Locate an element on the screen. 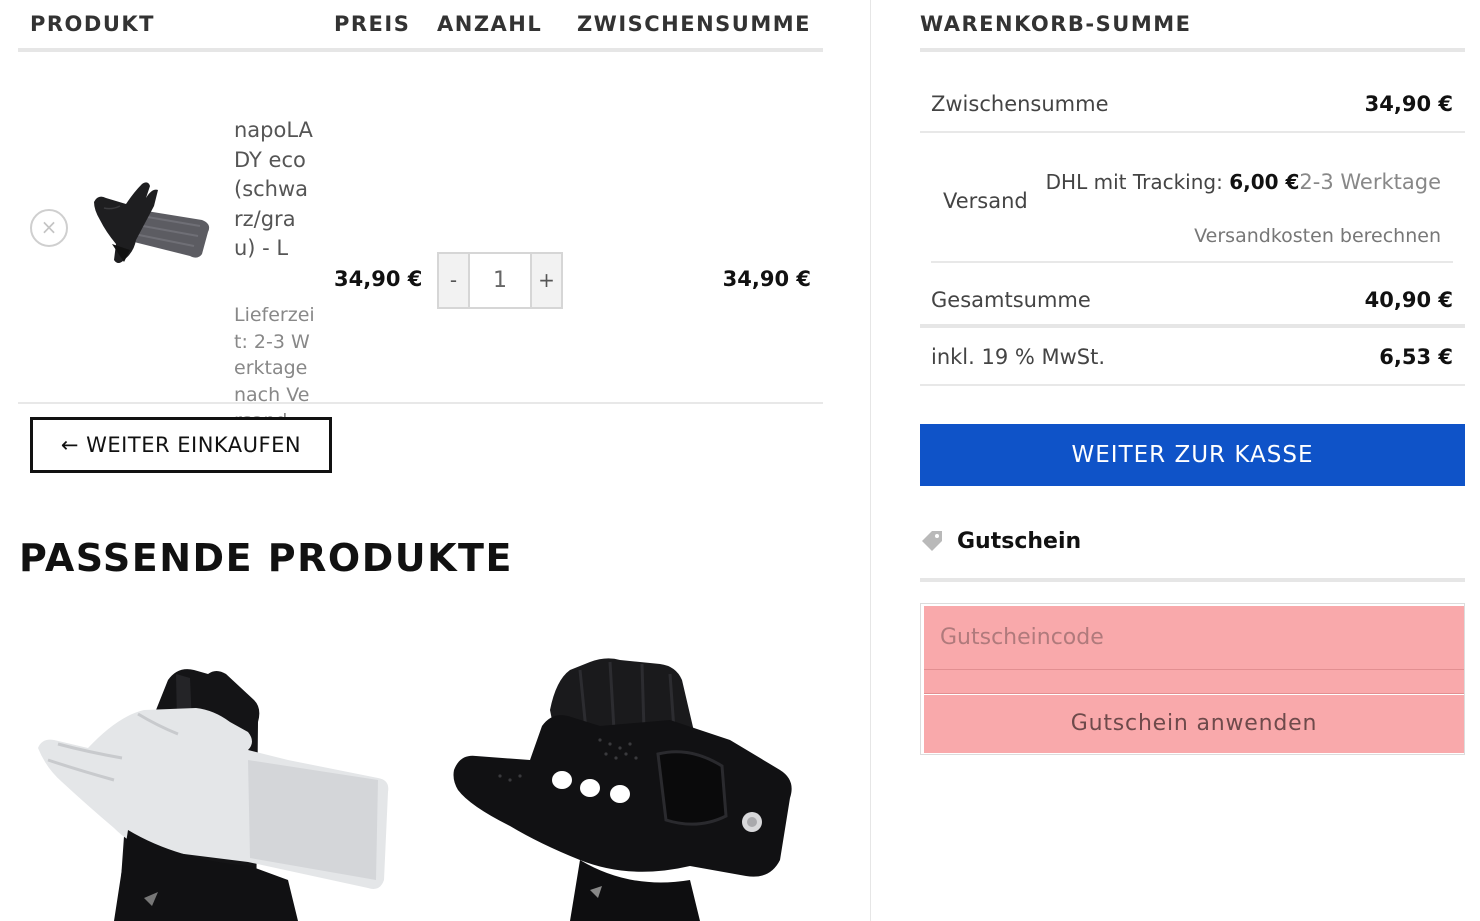 This screenshot has width=1480, height=921. header-price: PREIS is located at coordinates (372, 24).